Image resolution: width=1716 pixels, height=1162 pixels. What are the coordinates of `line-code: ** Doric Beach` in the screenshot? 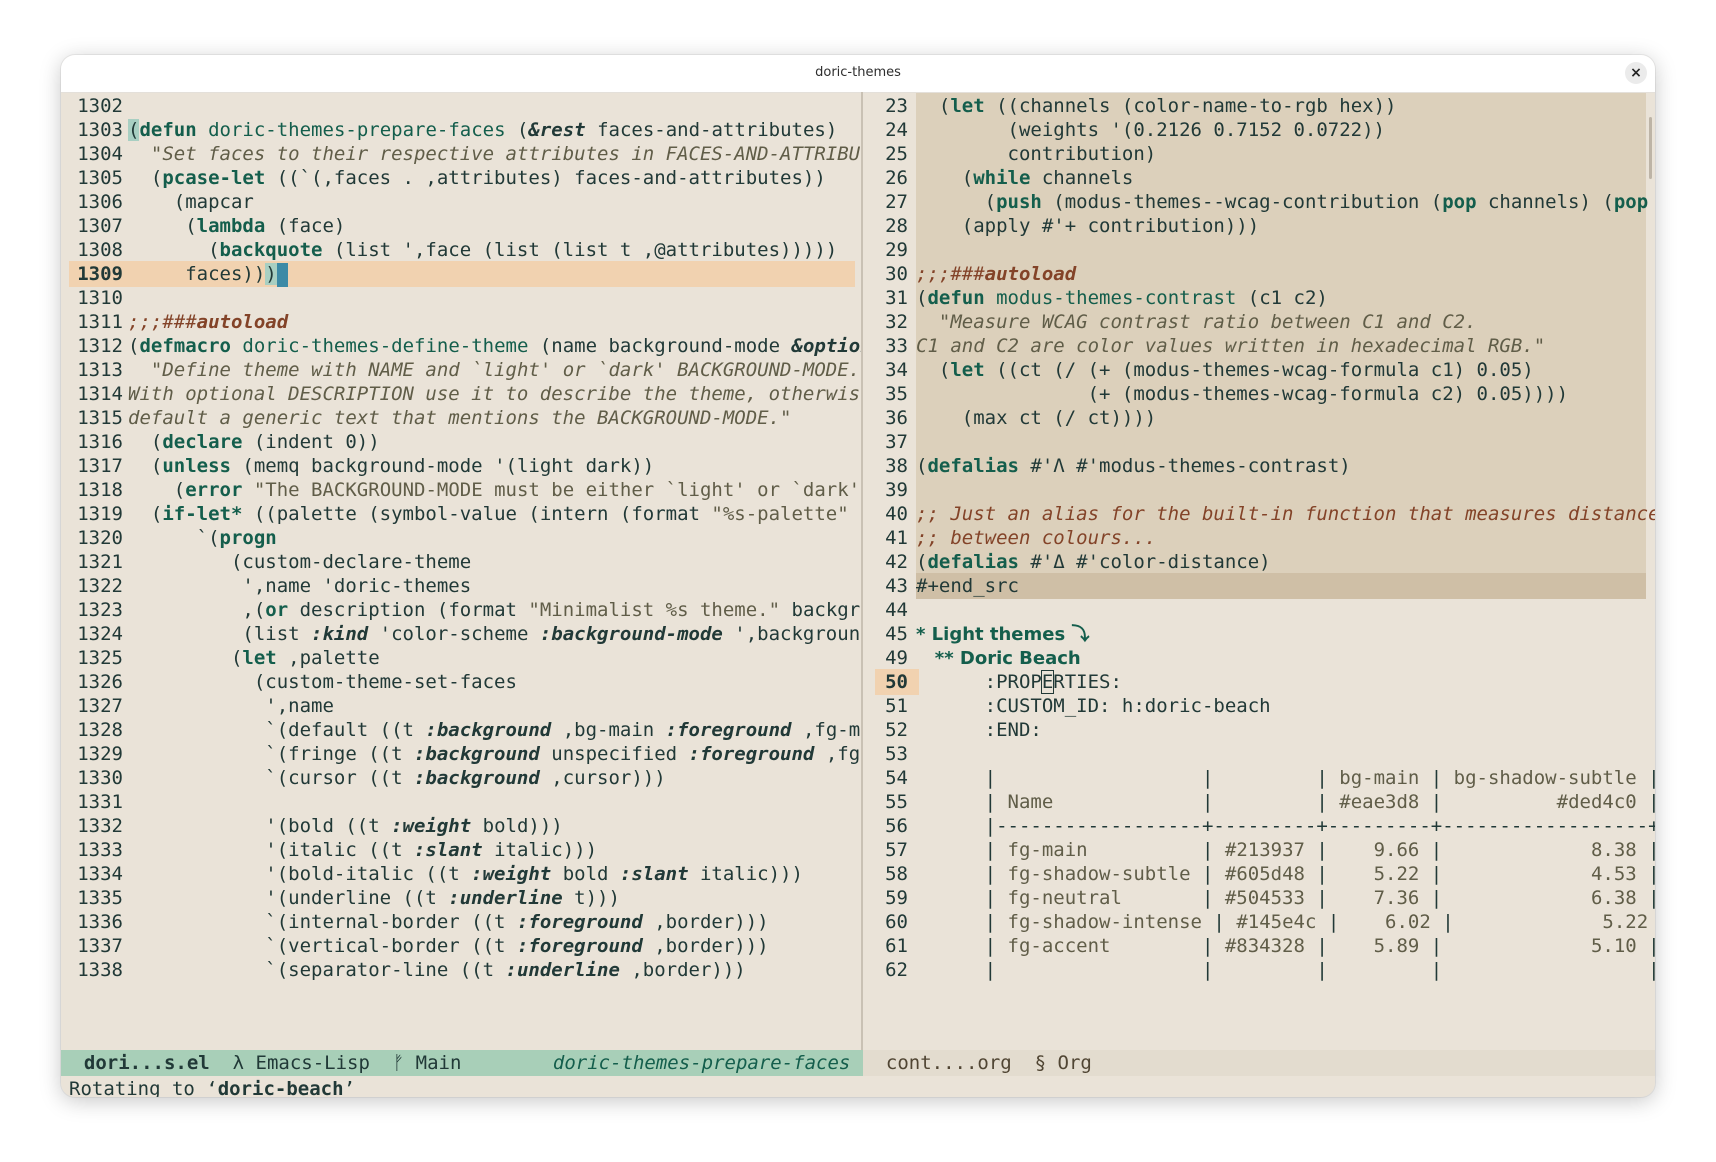 It's located at (998, 658).